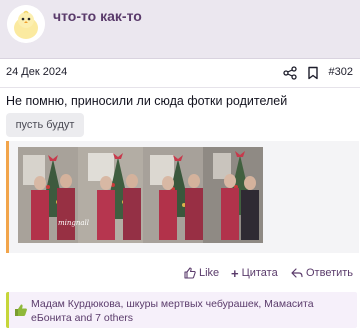 The image size is (360, 334). What do you see at coordinates (259, 273) in the screenshot?
I see `quote-label: Цитата` at bounding box center [259, 273].